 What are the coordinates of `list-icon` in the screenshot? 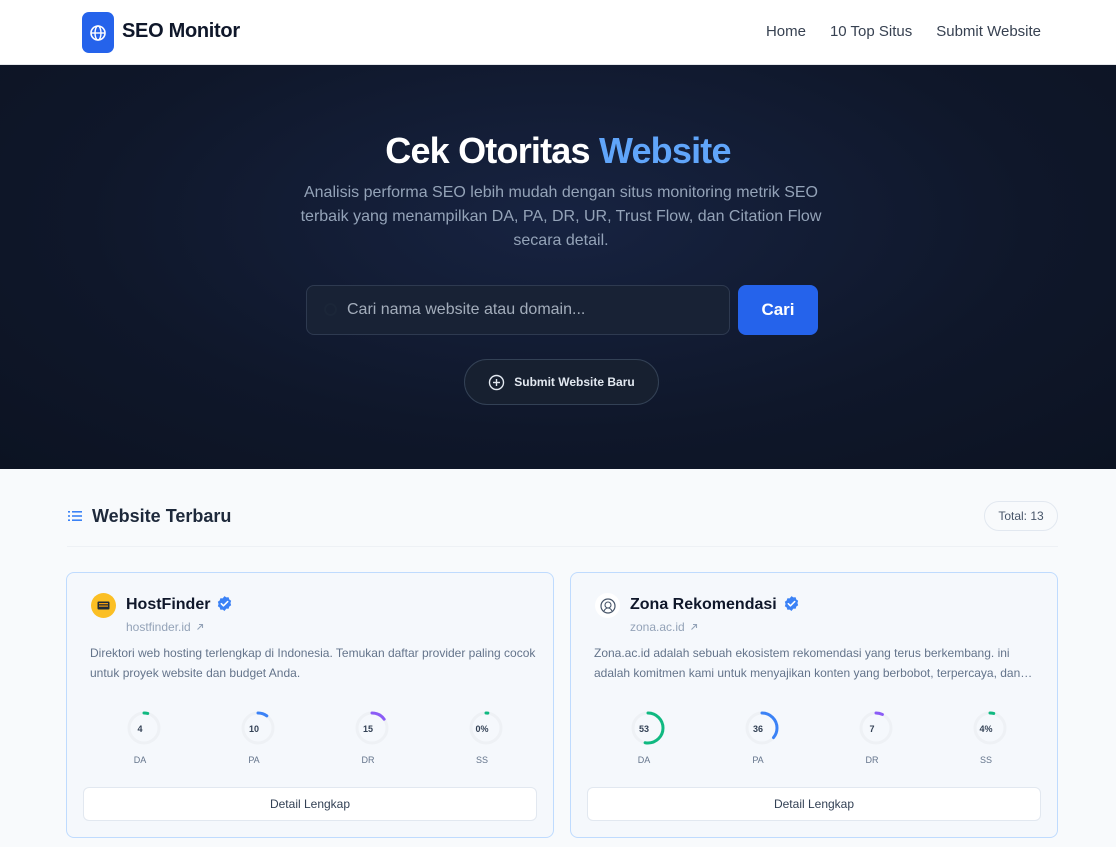 It's located at (75, 516).